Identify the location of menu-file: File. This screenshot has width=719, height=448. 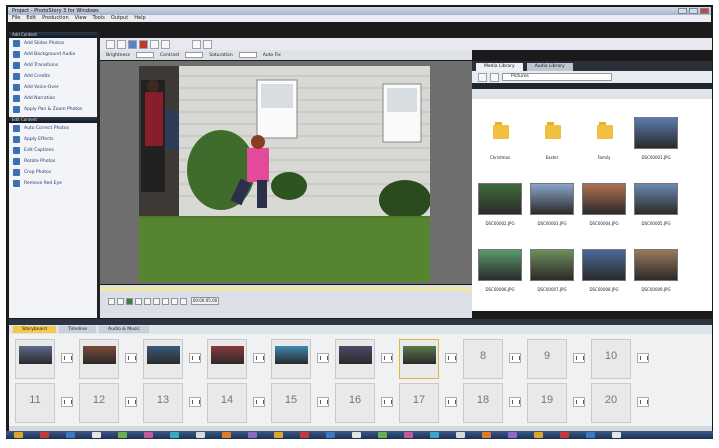
(16, 18).